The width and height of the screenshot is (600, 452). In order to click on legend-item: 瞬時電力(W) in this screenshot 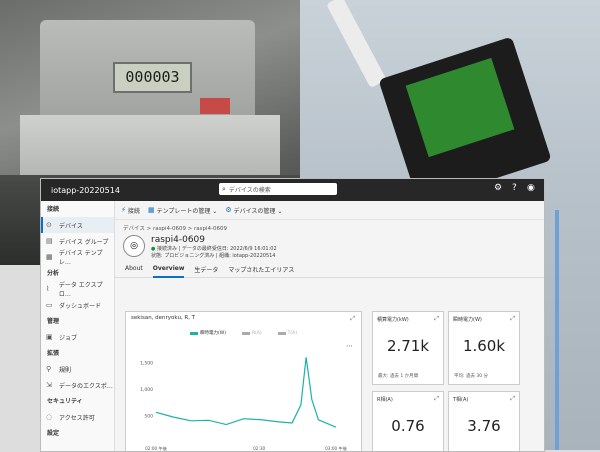, I will do `click(207, 333)`.